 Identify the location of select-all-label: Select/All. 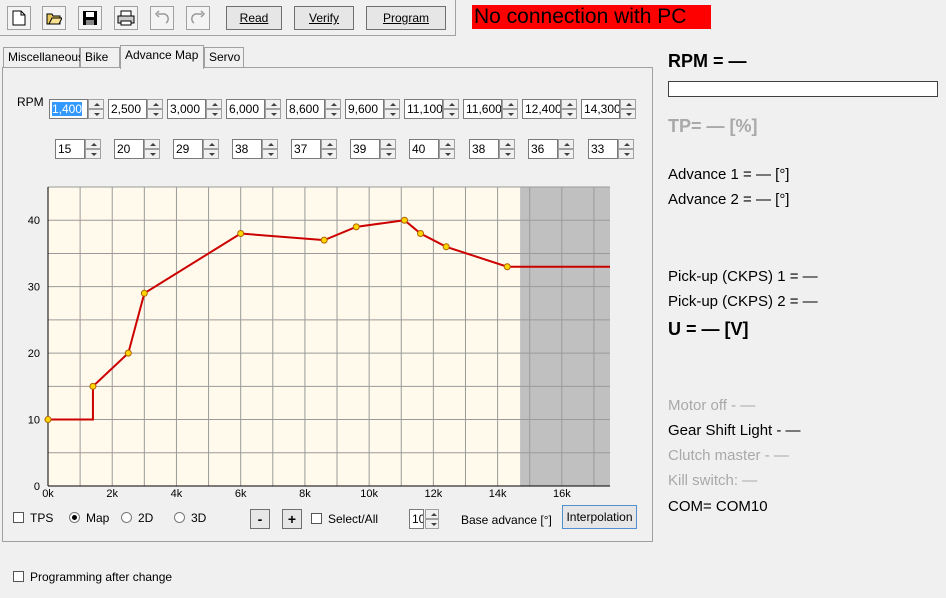
(353, 519).